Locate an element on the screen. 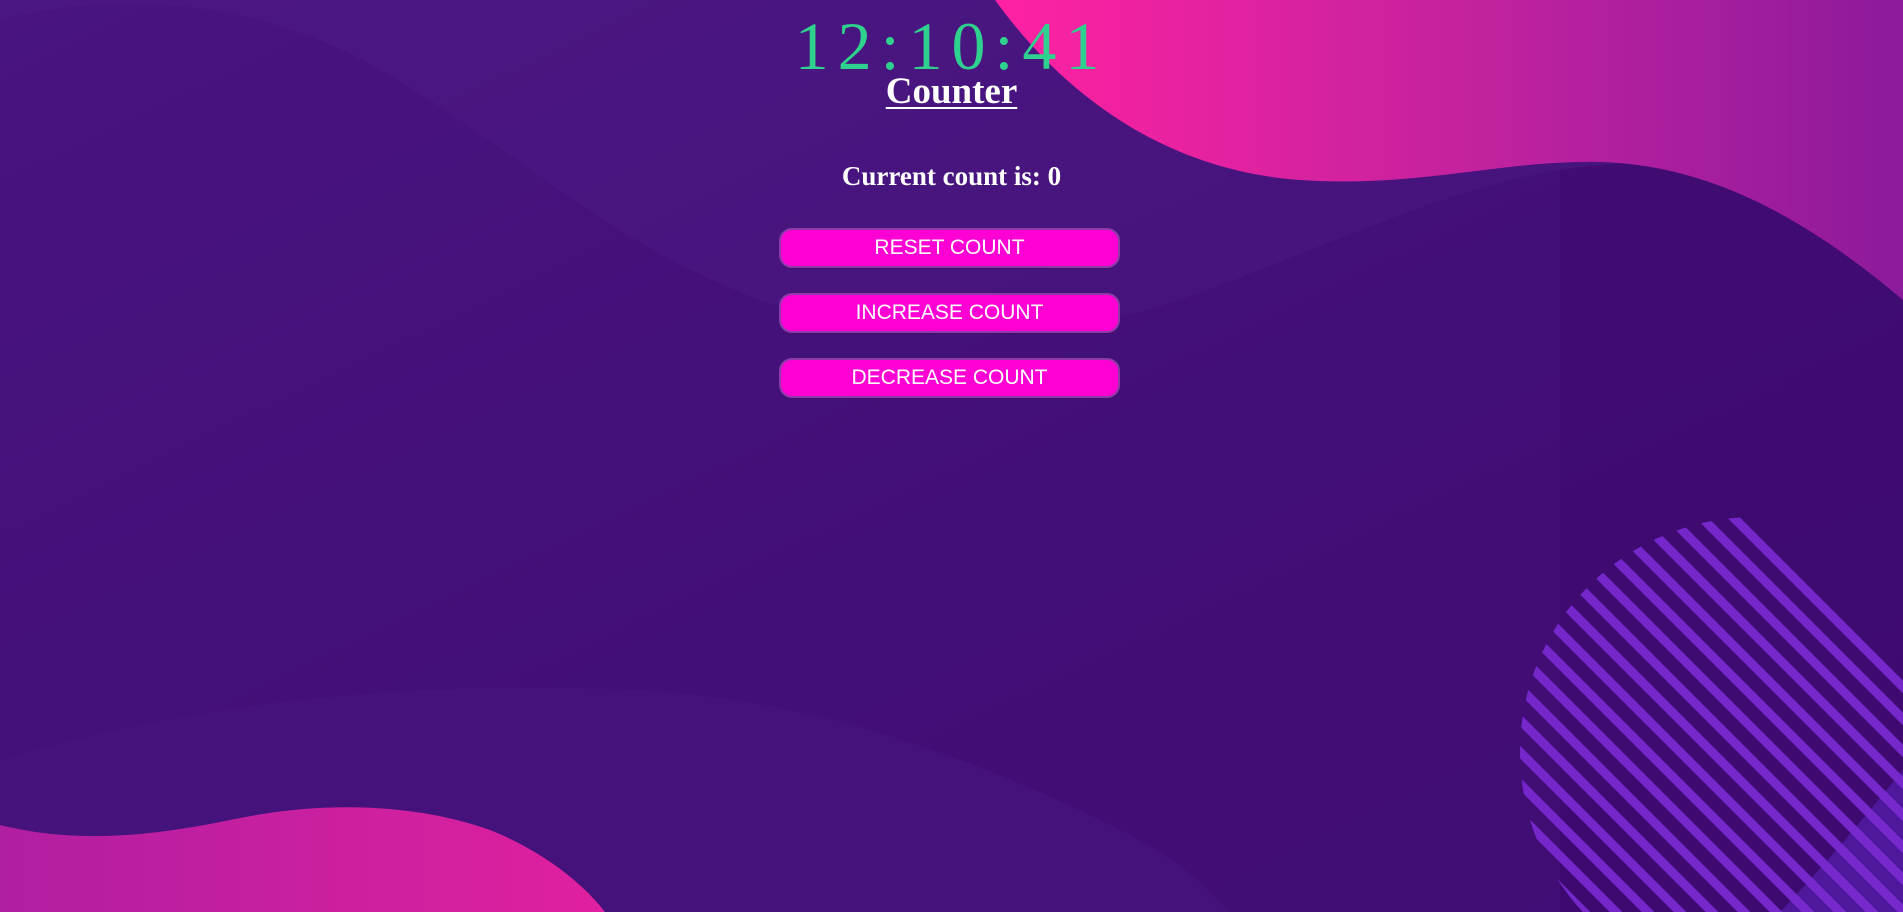 The image size is (1903, 912). page-title: Counter is located at coordinates (951, 91).